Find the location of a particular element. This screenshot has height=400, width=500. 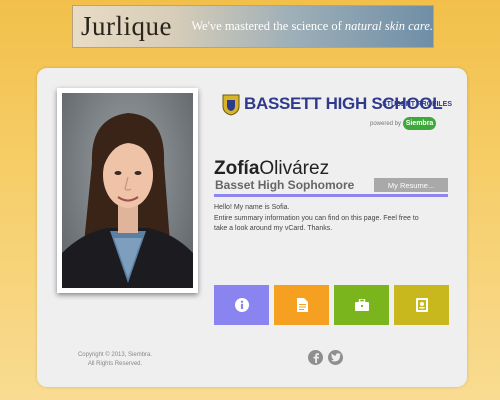

twitter-icon is located at coordinates (335, 357).